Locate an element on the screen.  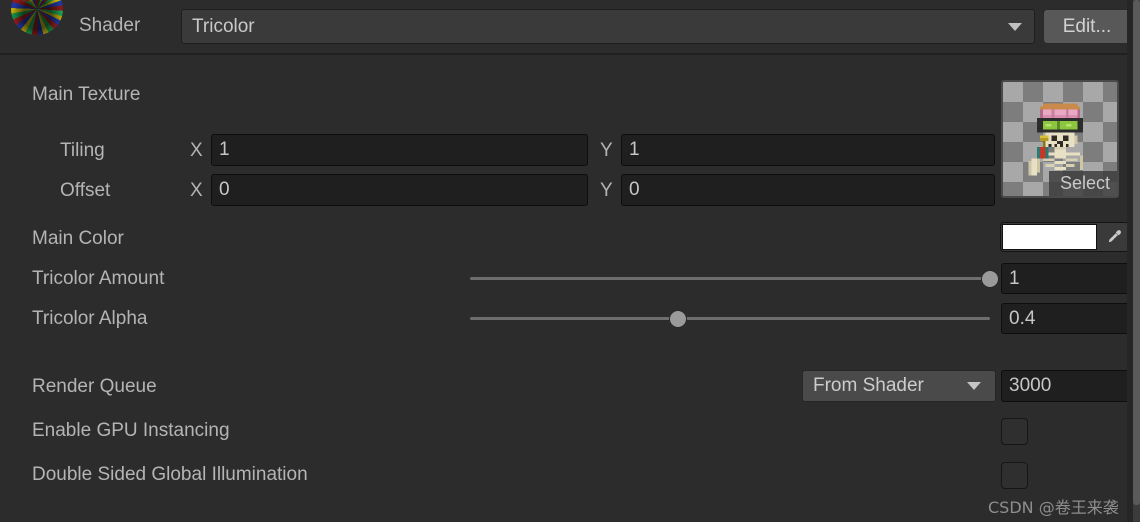
tricolor-amount-slider-track is located at coordinates (730, 278).